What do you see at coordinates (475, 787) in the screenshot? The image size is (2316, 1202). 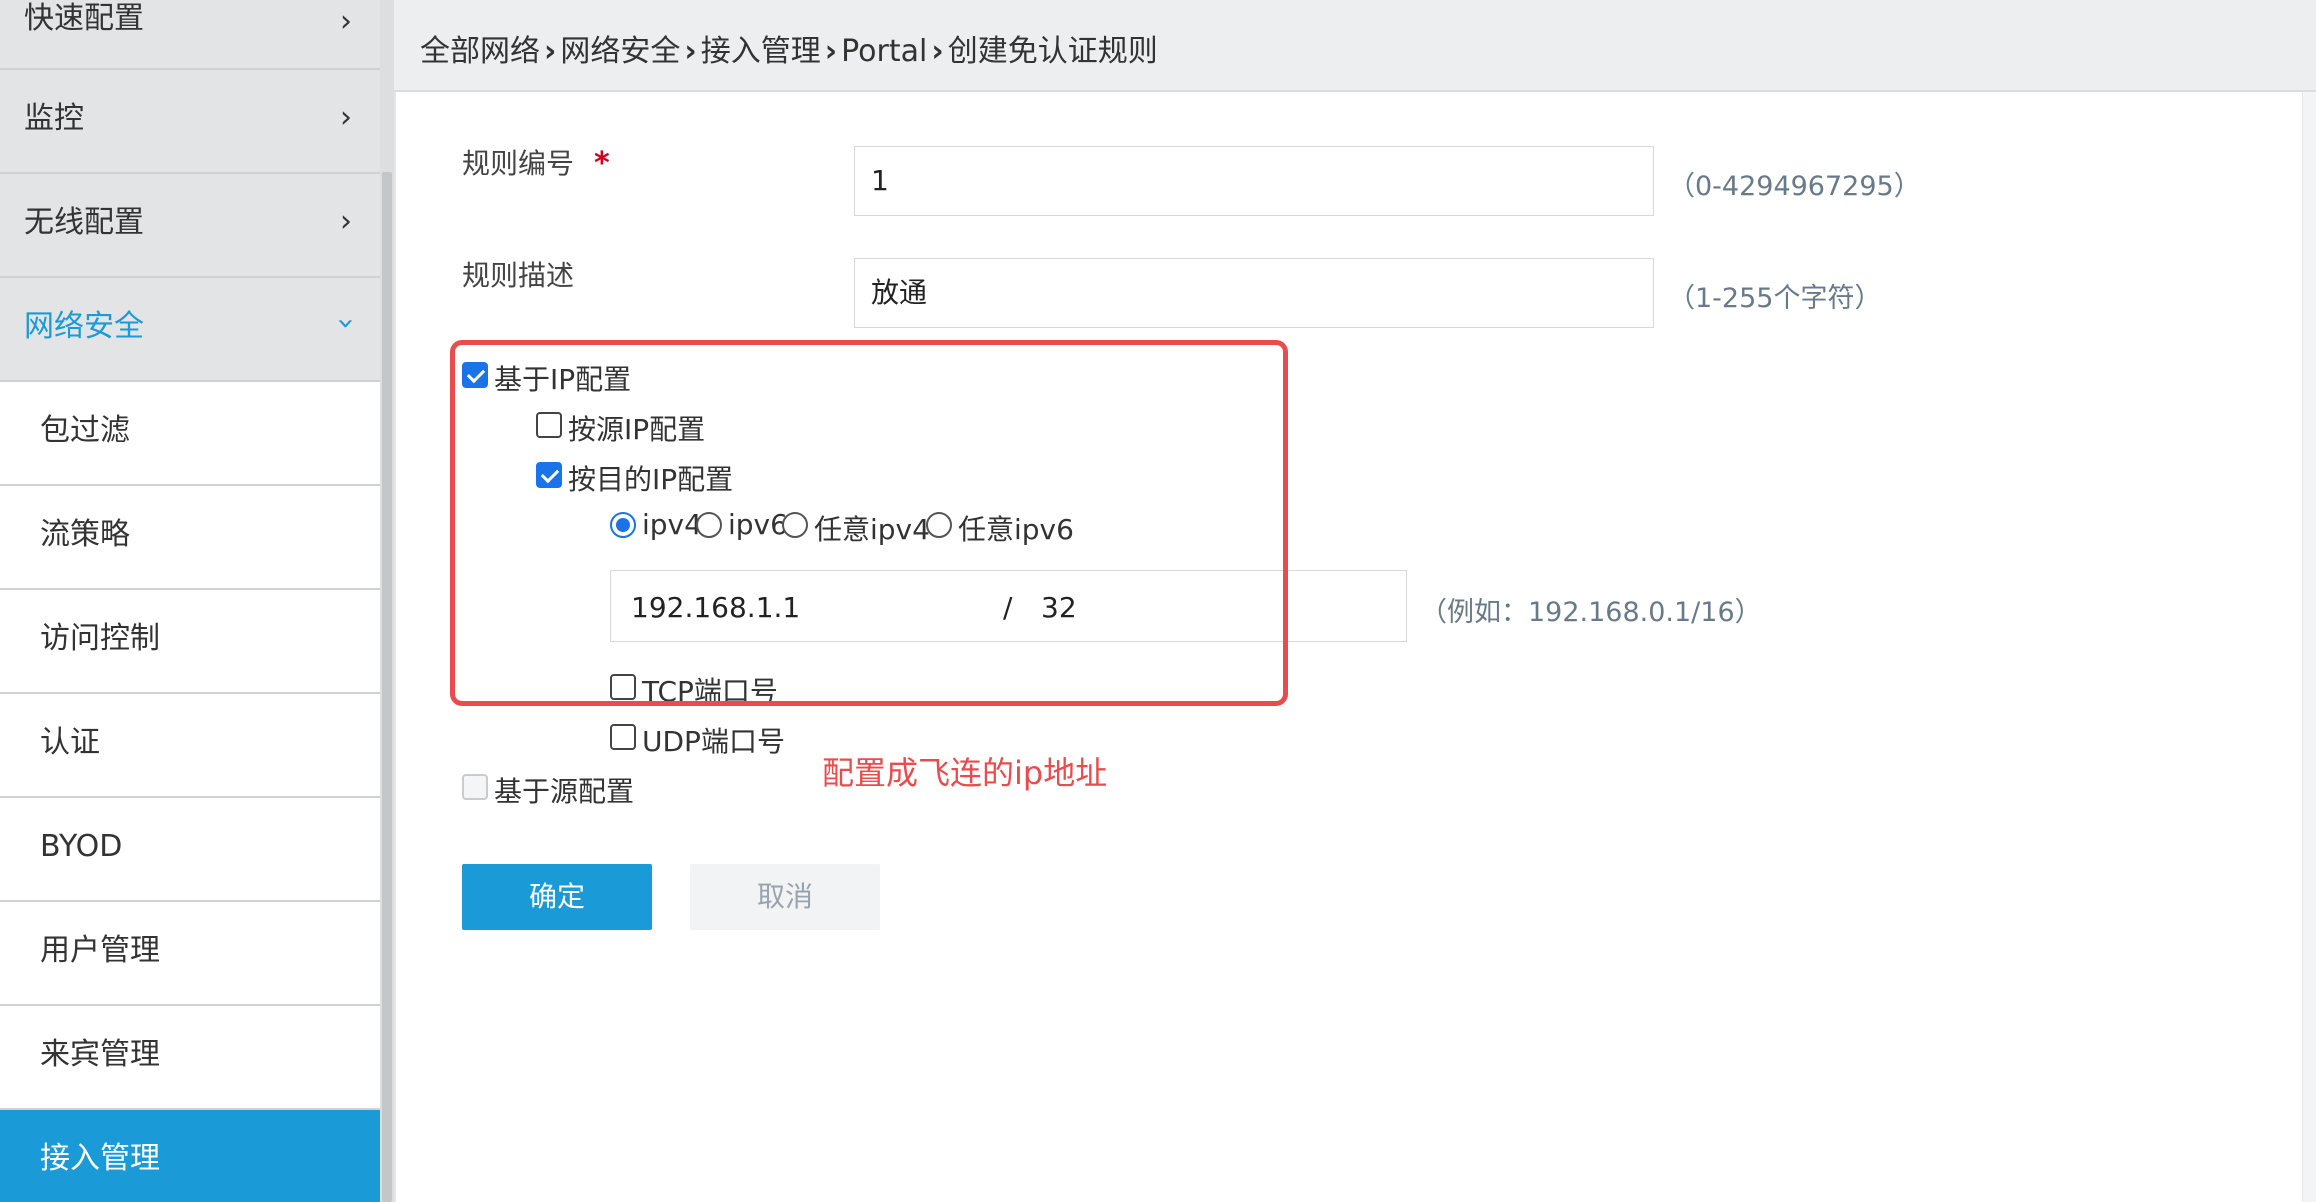 I see `source-based-checkbox` at bounding box center [475, 787].